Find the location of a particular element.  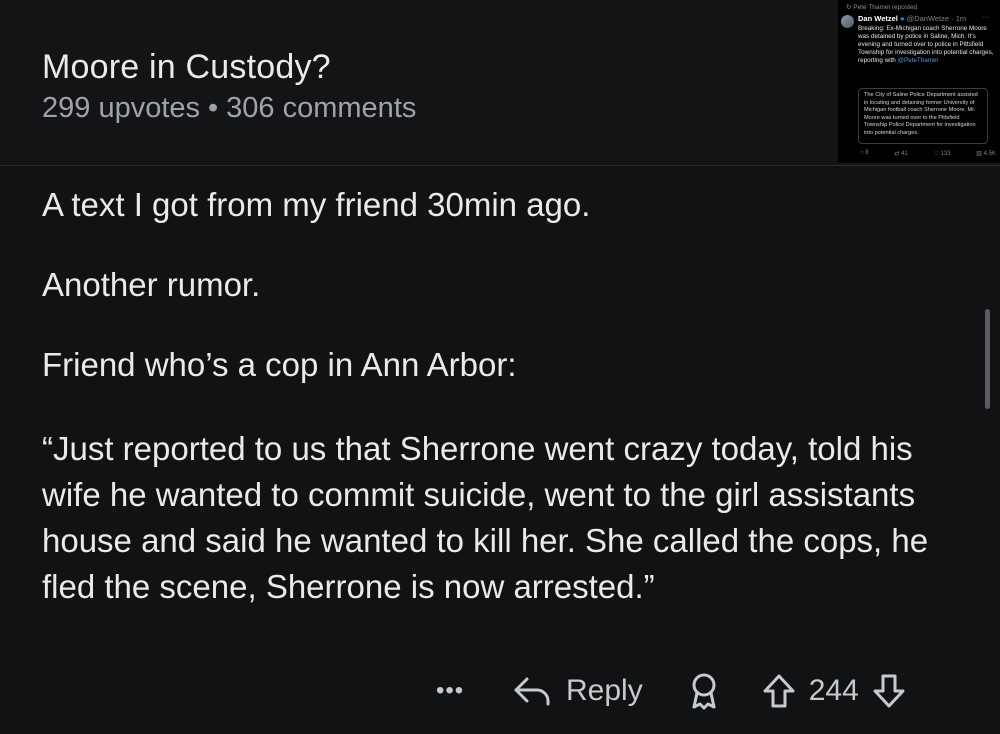

scrollbar is located at coordinates (987, 359).